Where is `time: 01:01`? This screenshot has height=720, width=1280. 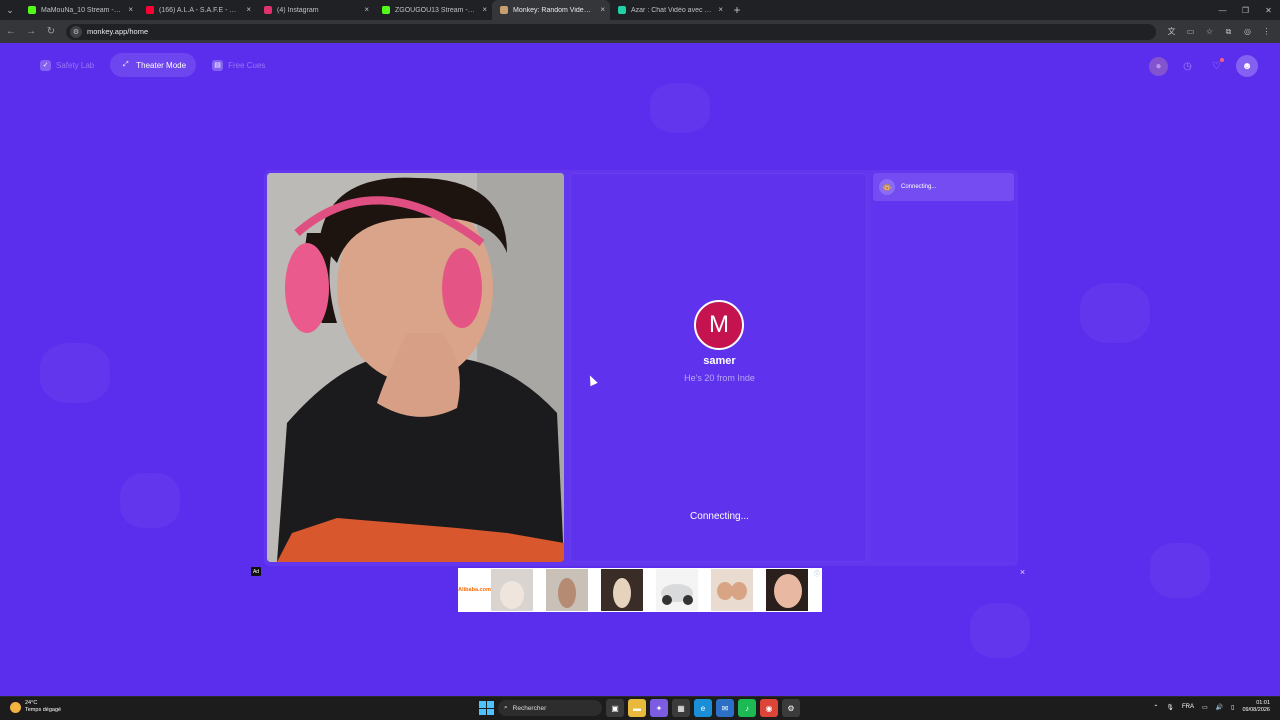 time: 01:01 is located at coordinates (1263, 703).